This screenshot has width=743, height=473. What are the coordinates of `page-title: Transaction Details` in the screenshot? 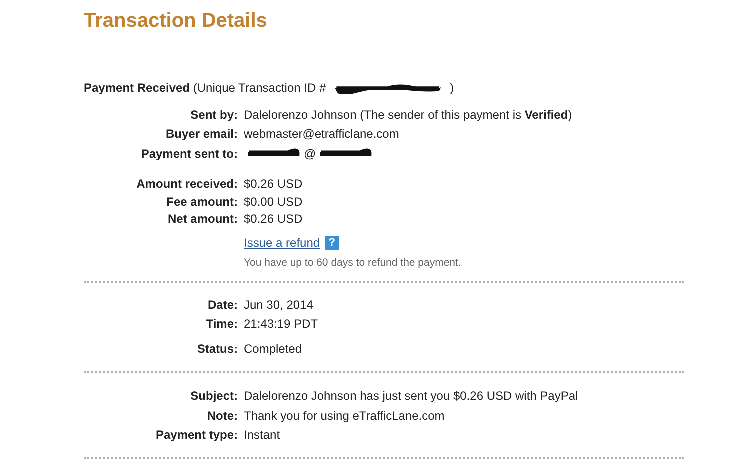 It's located at (176, 21).